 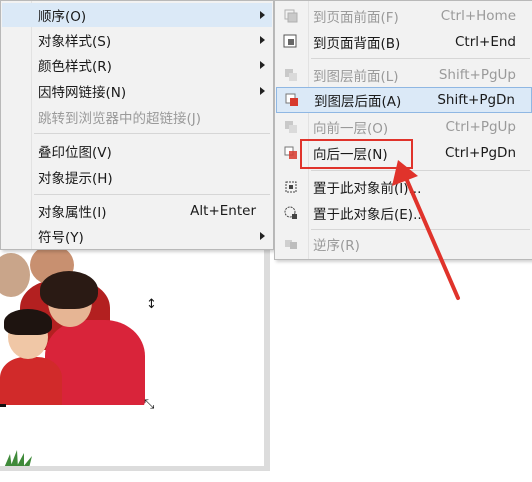 I want to click on reverse-order-icon, so click(x=291, y=244).